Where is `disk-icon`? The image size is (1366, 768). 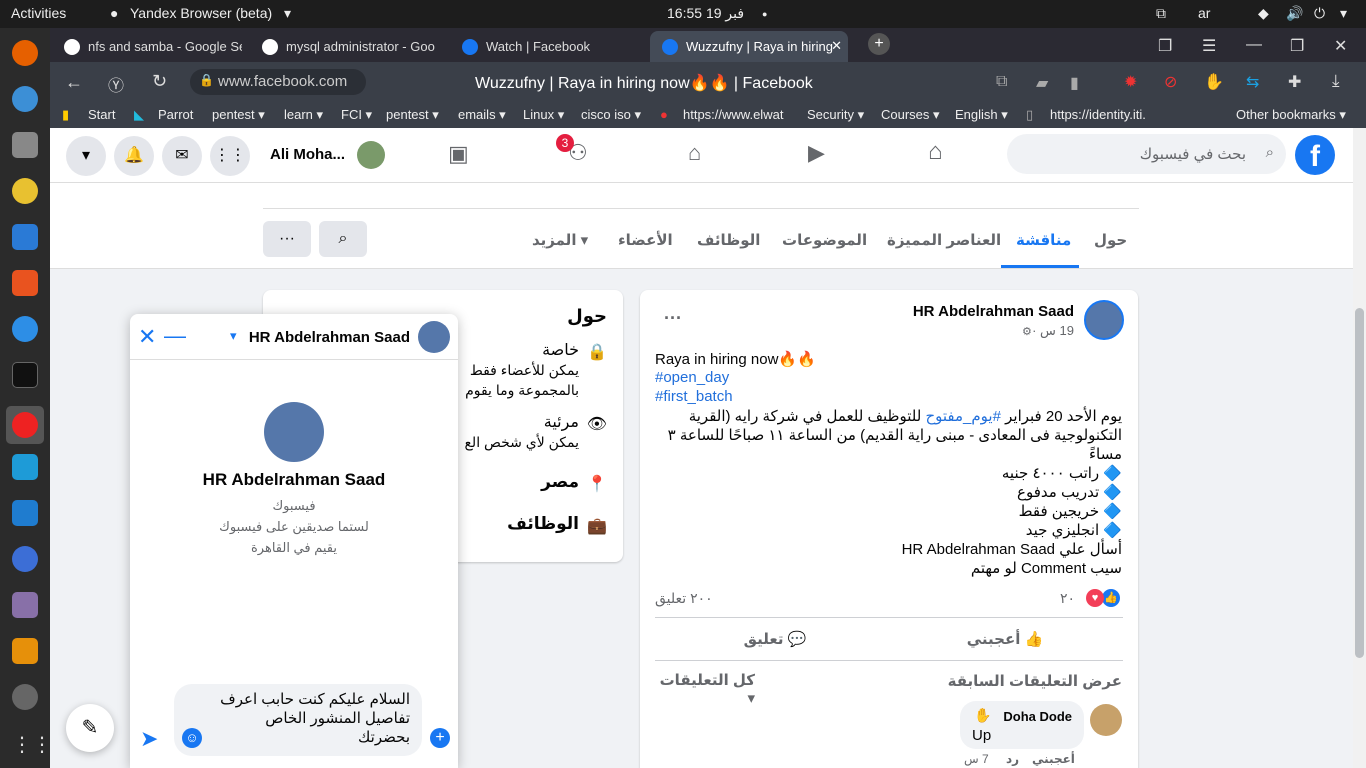
disk-icon is located at coordinates (25, 697).